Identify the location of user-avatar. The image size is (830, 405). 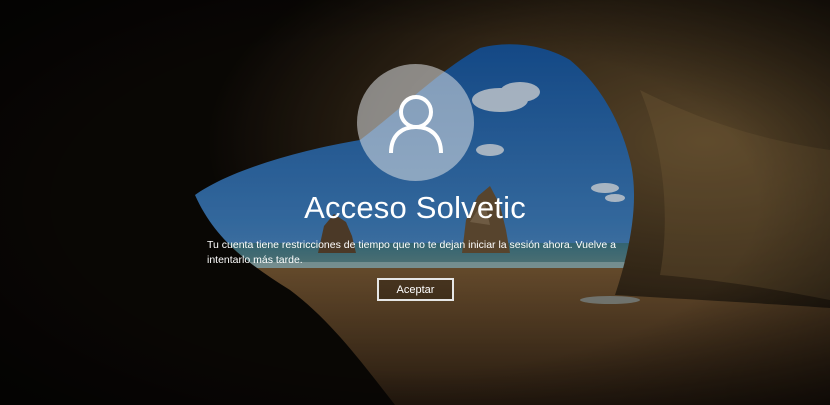
(415, 122).